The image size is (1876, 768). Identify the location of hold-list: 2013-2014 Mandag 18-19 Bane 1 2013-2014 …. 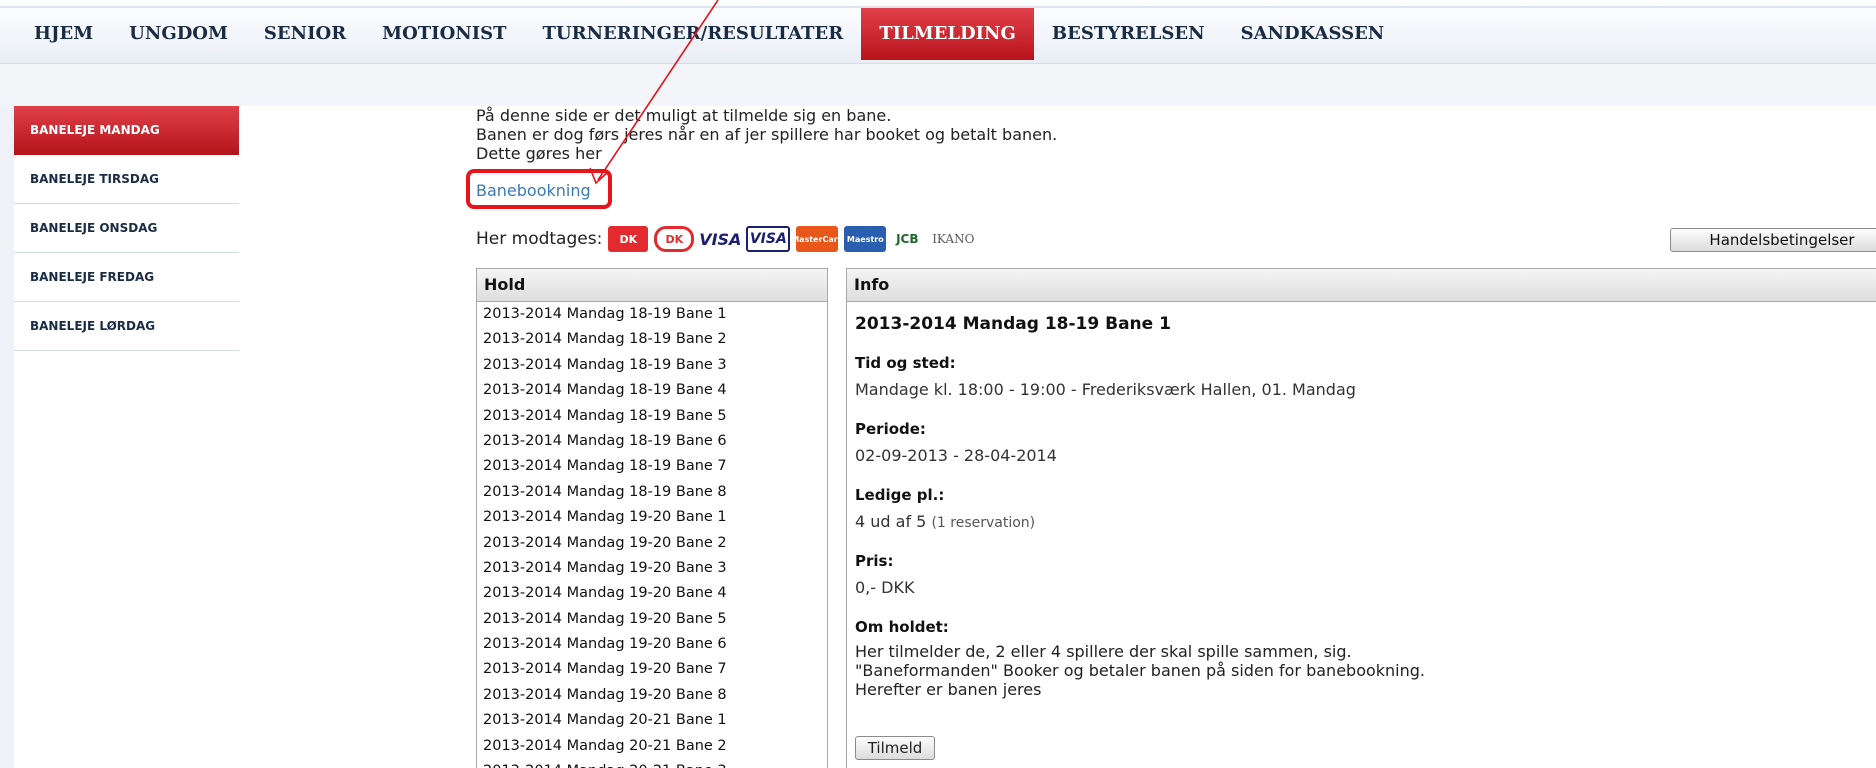
(652, 535).